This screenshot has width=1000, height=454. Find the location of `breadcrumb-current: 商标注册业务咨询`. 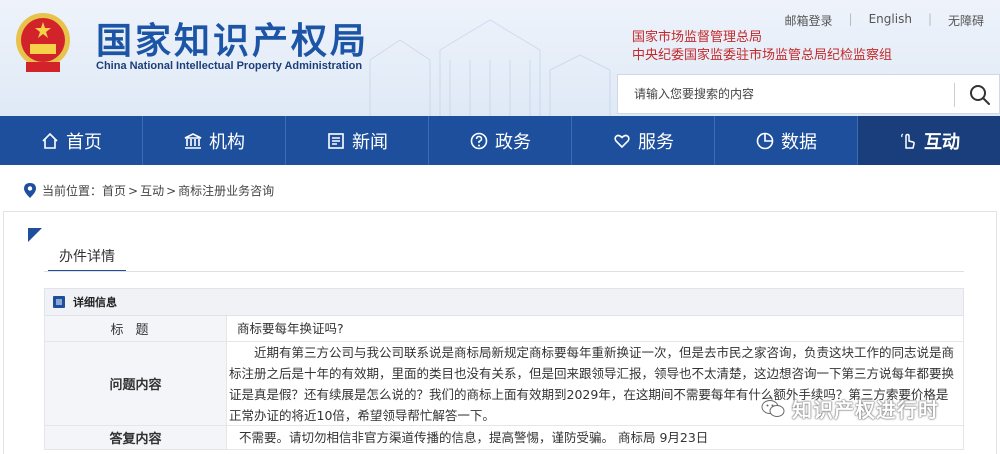

breadcrumb-current: 商标注册业务咨询 is located at coordinates (226, 190).